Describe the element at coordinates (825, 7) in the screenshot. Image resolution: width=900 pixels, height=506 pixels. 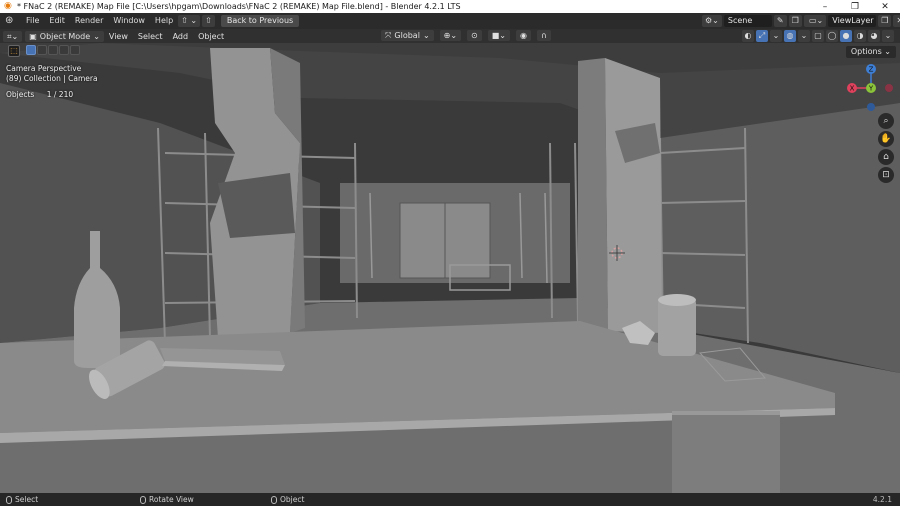
I see `minimize-button: –` at that location.